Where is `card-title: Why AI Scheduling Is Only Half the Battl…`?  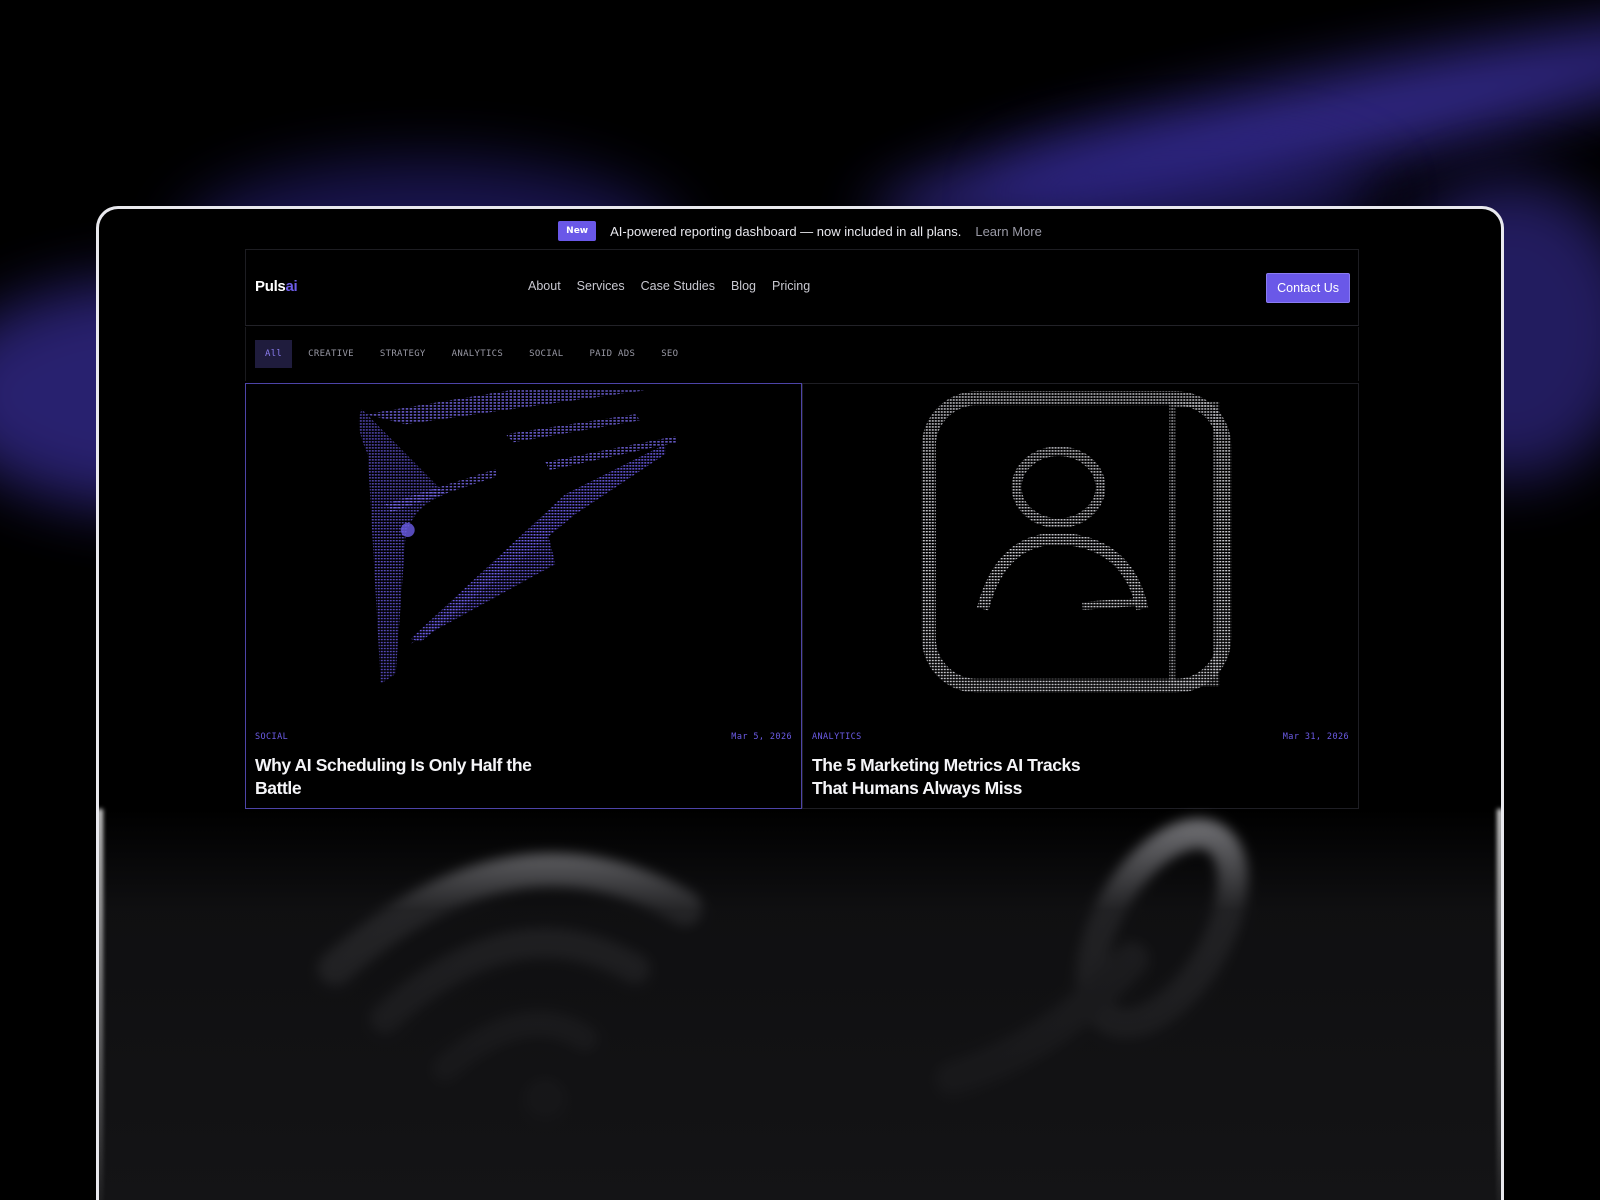 card-title: Why AI Scheduling Is Only Half the Battl… is located at coordinates (405, 777).